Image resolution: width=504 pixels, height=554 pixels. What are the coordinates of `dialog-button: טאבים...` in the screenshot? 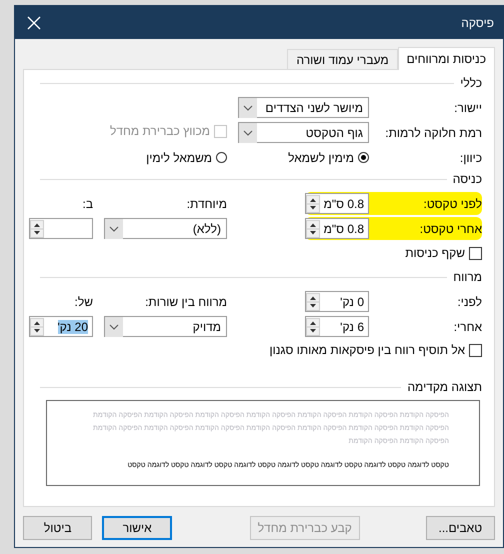 It's located at (460, 528).